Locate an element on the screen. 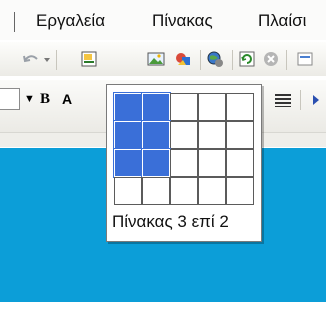 Image resolution: width=326 pixels, height=325 pixels. menu-table-label: Πίνακας is located at coordinates (182, 20).